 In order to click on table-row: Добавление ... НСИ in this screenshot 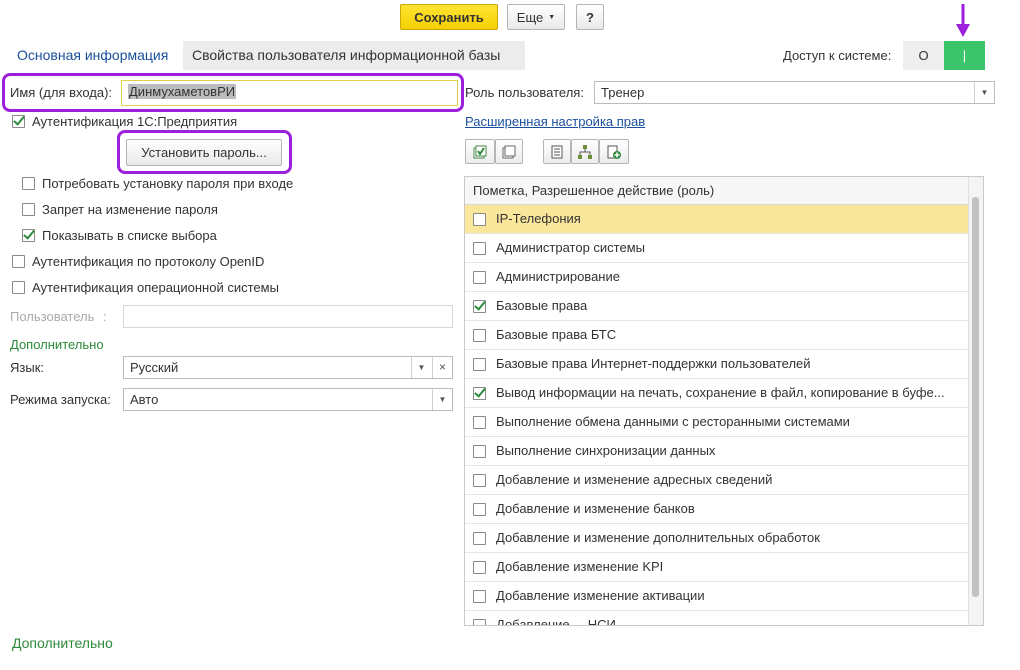, I will do `click(724, 618)`.